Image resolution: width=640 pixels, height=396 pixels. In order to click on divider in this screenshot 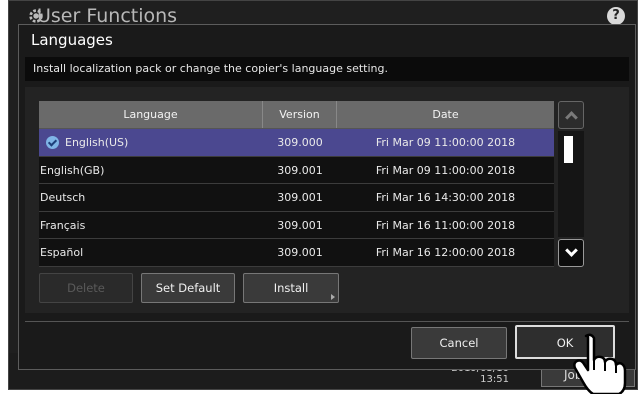, I will do `click(327, 321)`.